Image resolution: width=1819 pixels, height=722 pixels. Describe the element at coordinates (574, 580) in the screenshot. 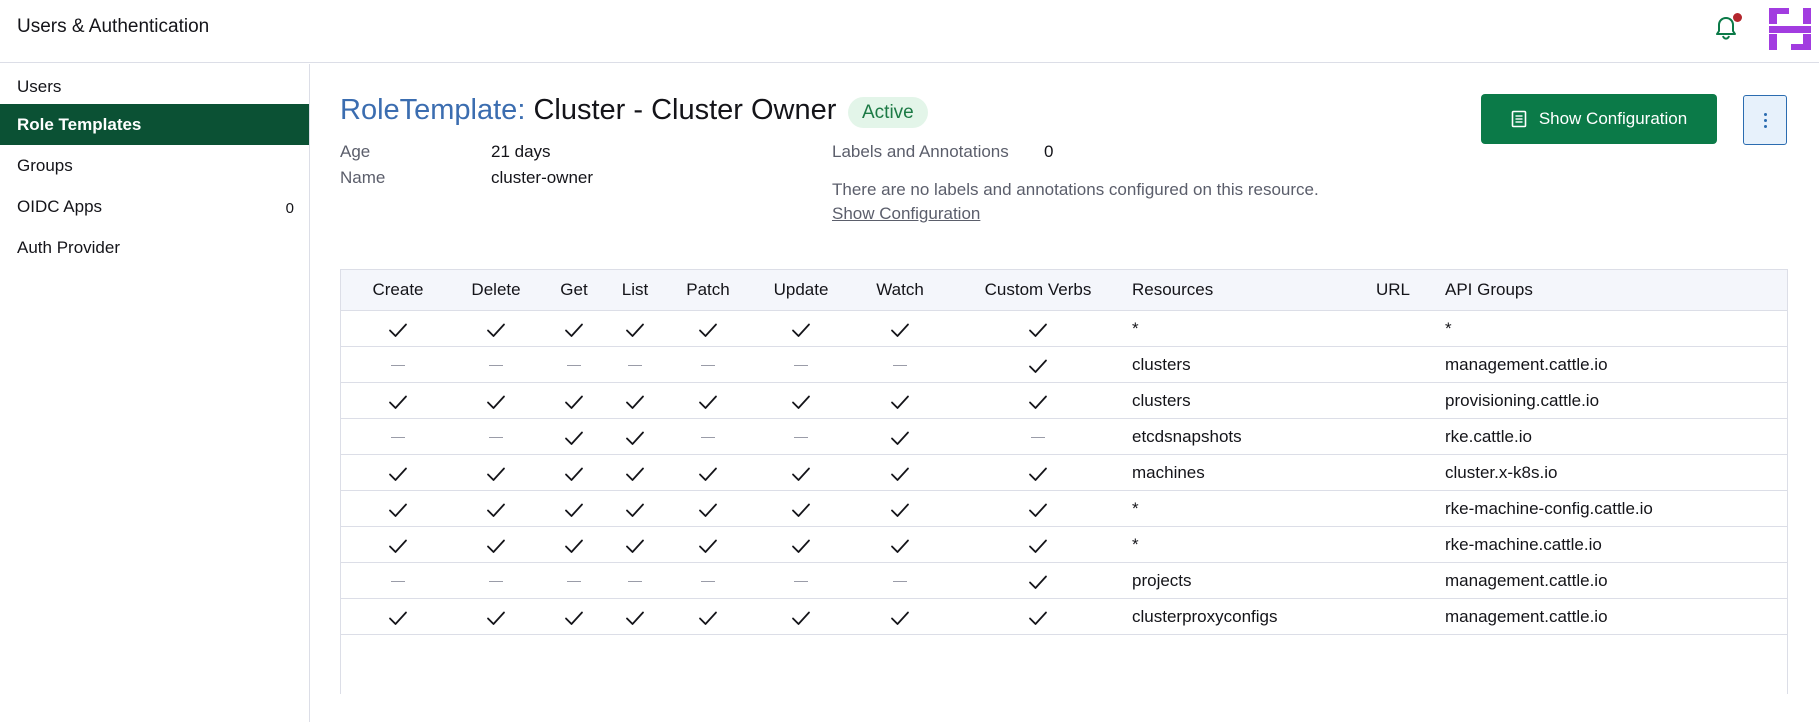

I see `dash-icon-get` at that location.